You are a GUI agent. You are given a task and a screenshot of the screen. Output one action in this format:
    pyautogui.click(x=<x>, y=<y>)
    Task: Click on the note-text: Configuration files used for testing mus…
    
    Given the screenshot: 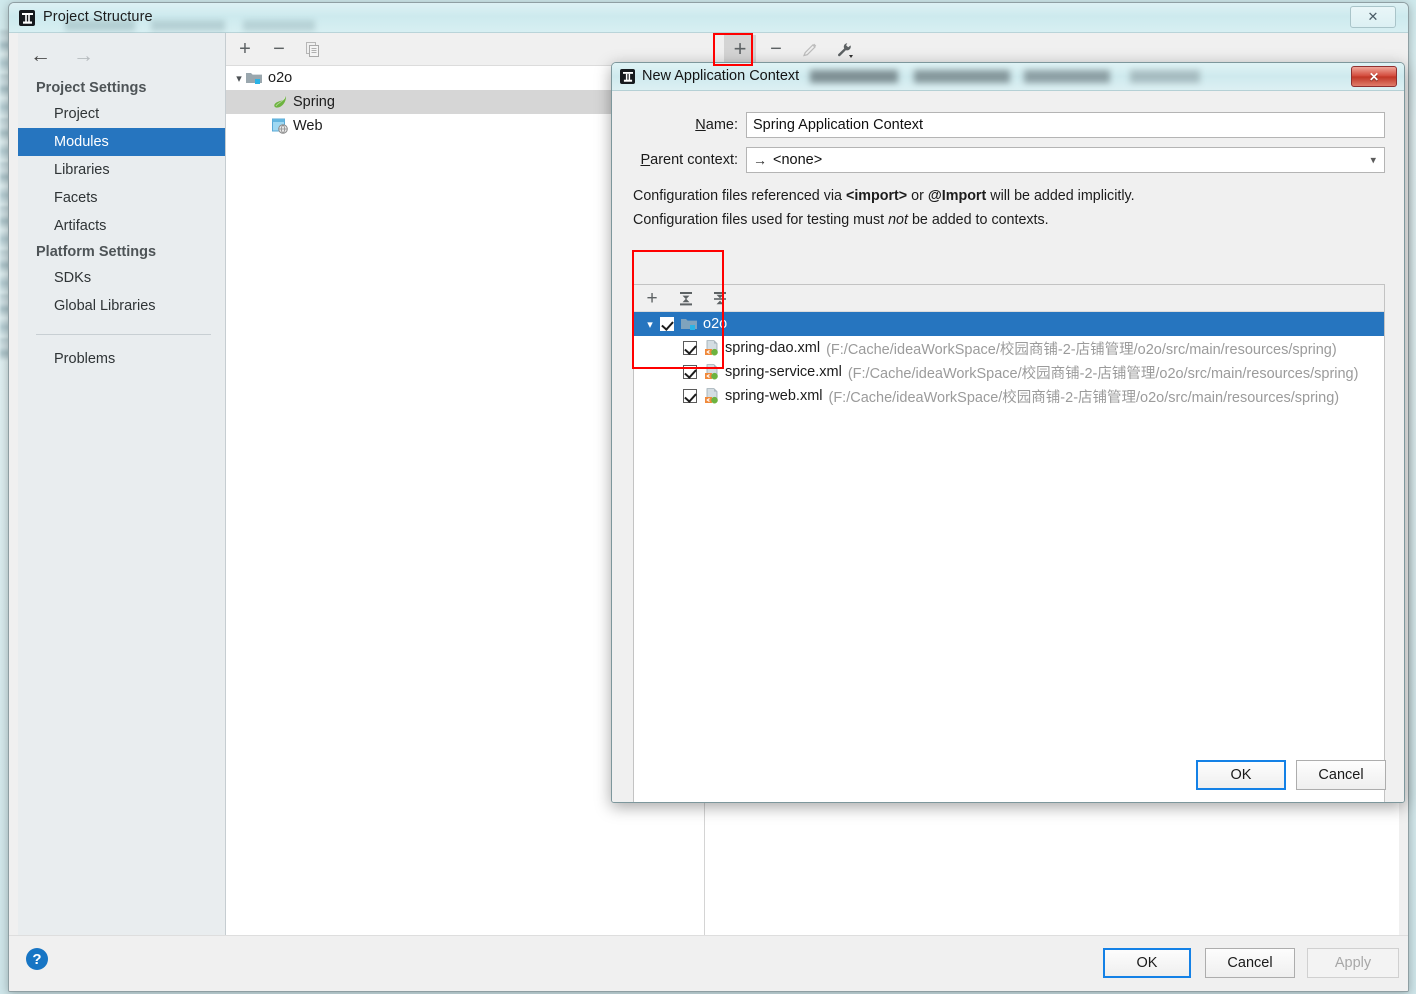 What is the action you would take?
    pyautogui.click(x=761, y=220)
    